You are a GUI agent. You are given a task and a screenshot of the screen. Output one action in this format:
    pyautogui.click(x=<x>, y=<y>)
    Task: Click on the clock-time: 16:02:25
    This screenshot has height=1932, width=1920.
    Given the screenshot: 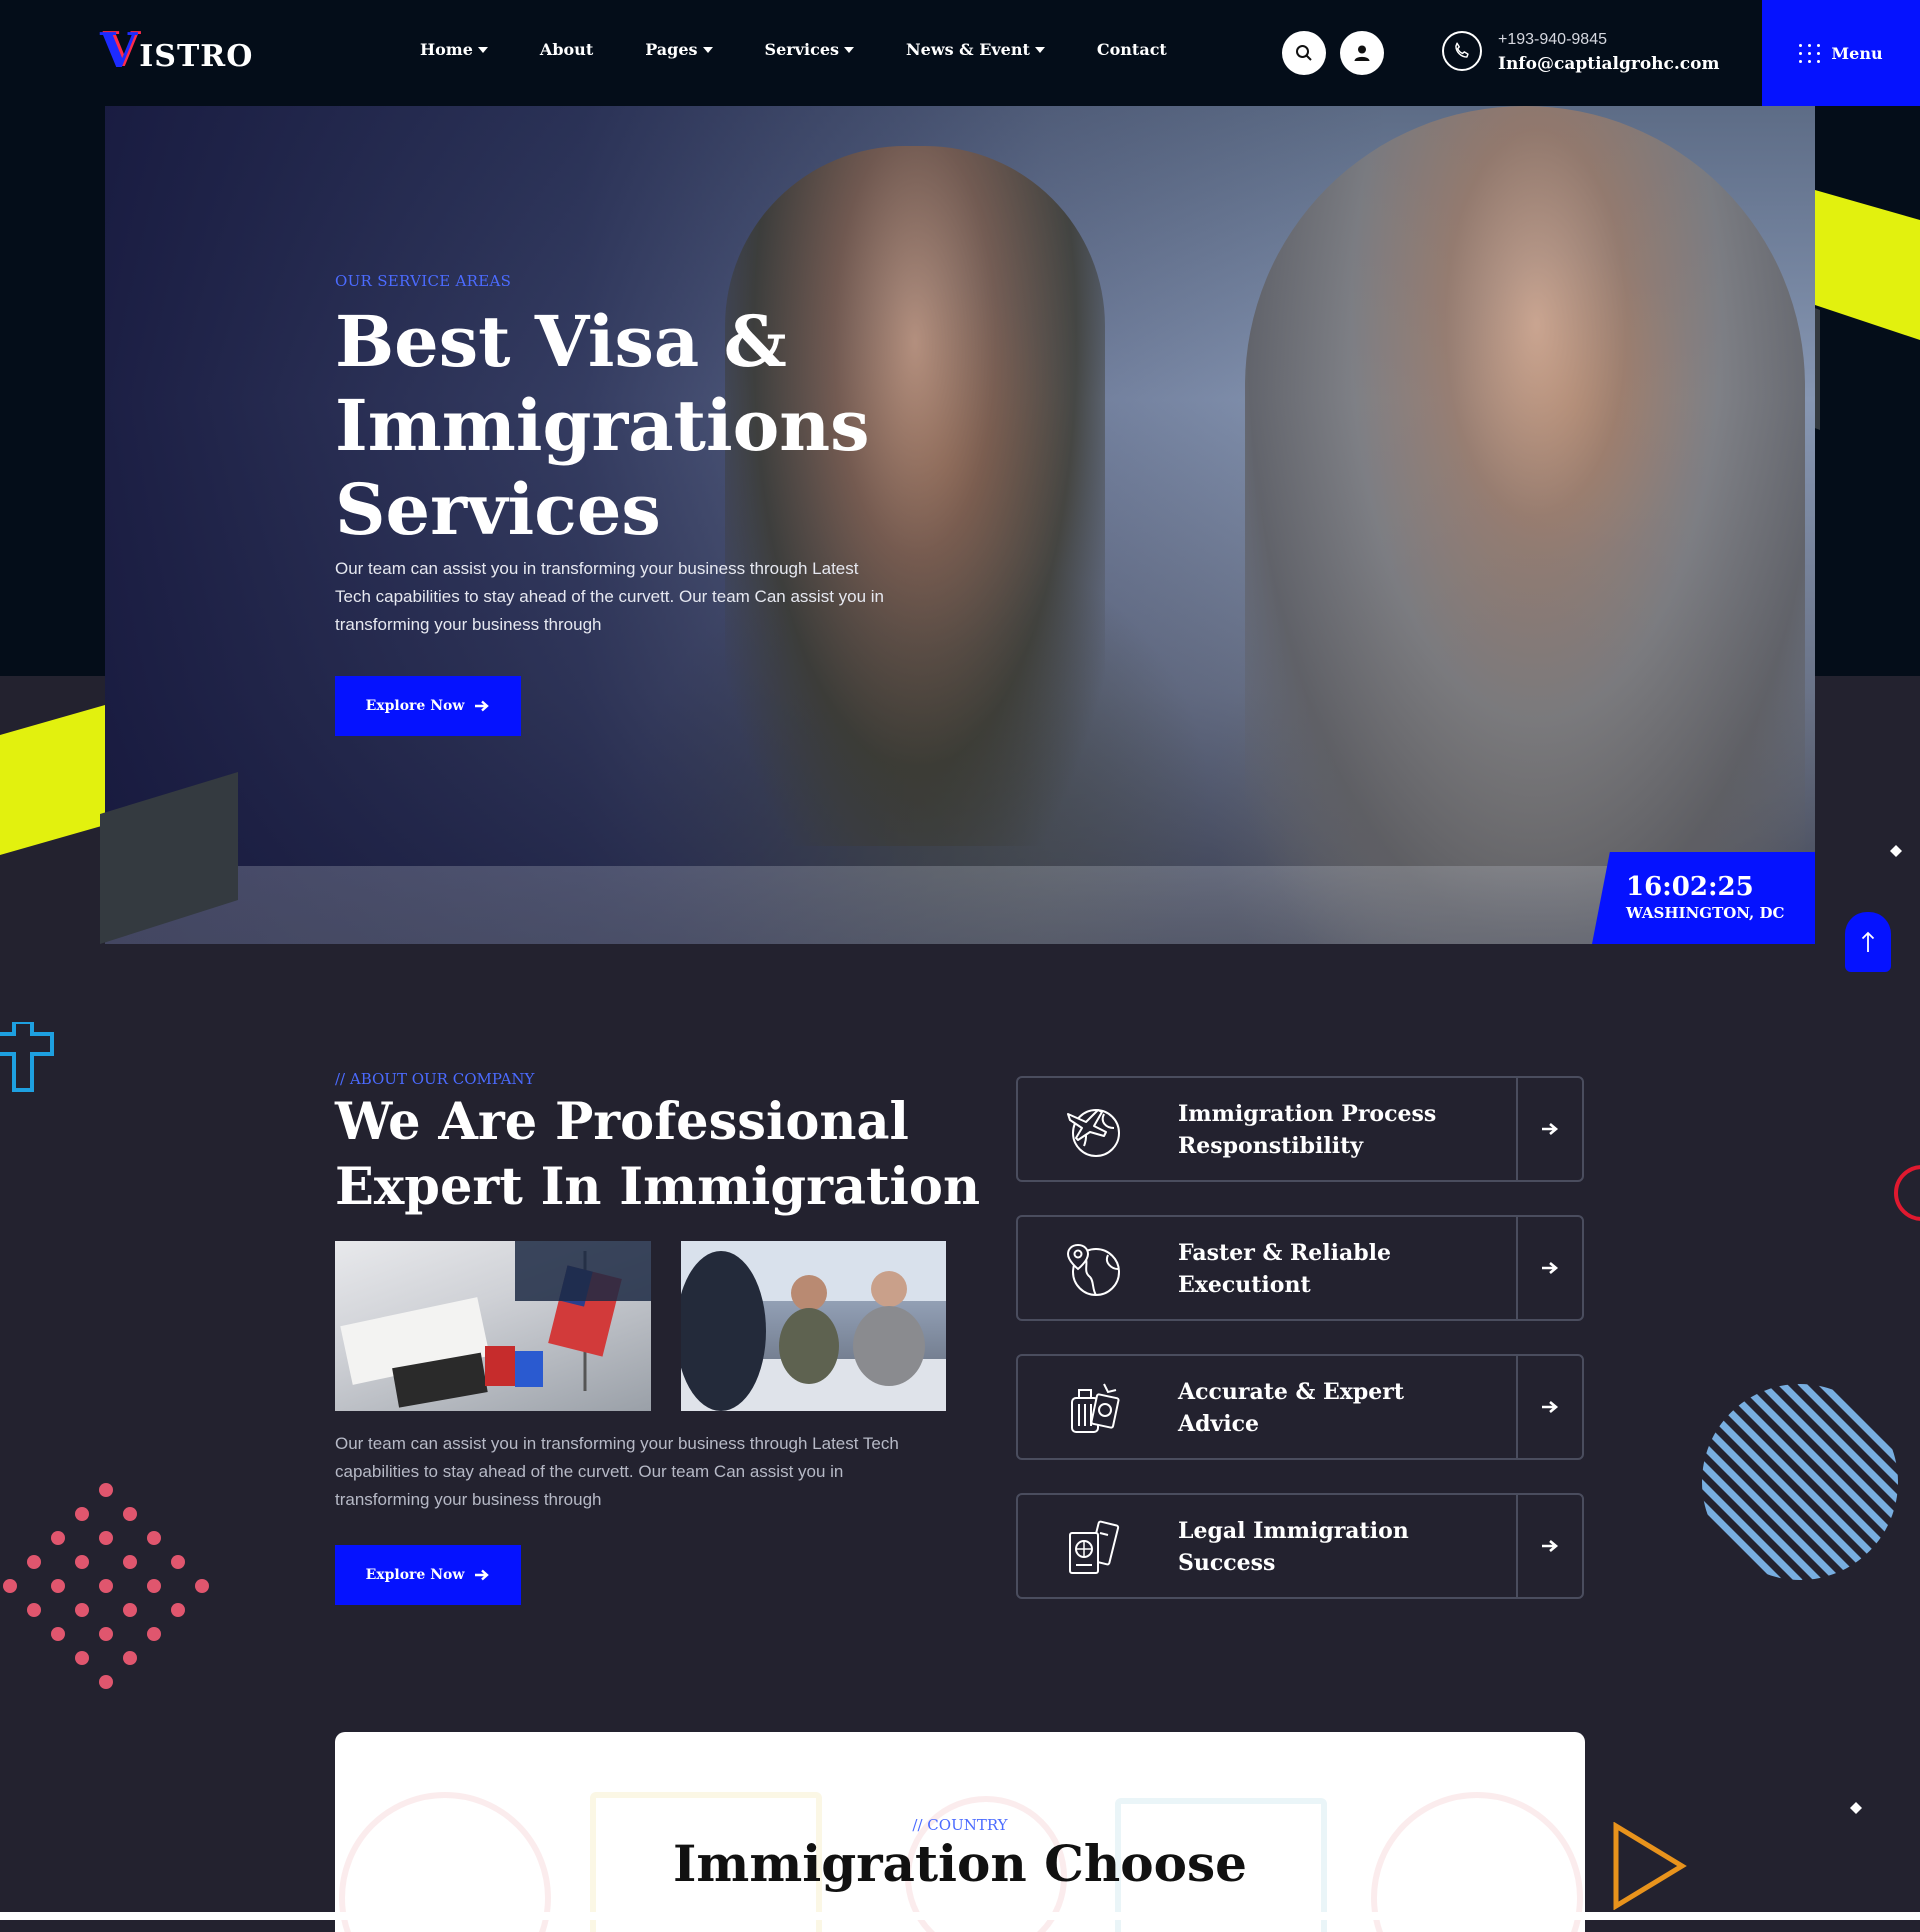 What is the action you would take?
    pyautogui.click(x=1690, y=887)
    